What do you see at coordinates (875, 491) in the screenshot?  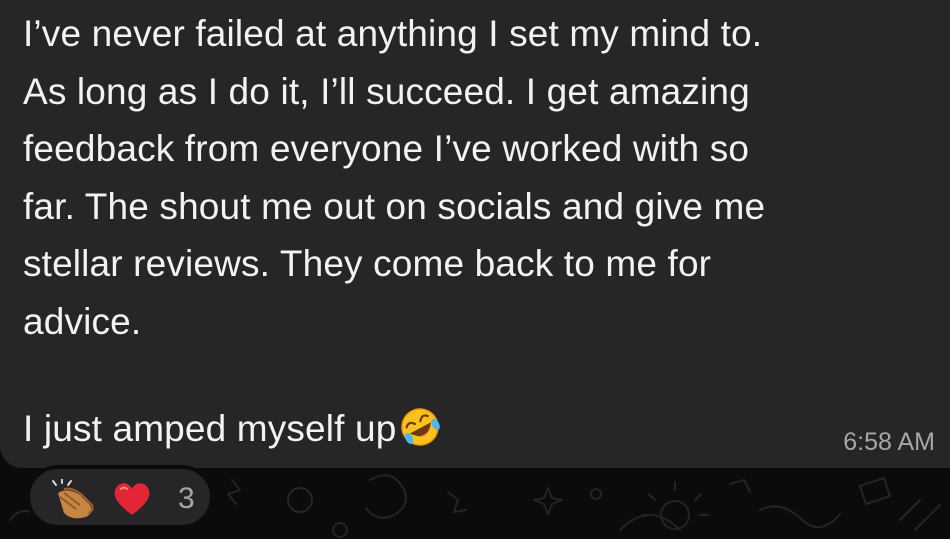 I see `wallpaper-box-icon` at bounding box center [875, 491].